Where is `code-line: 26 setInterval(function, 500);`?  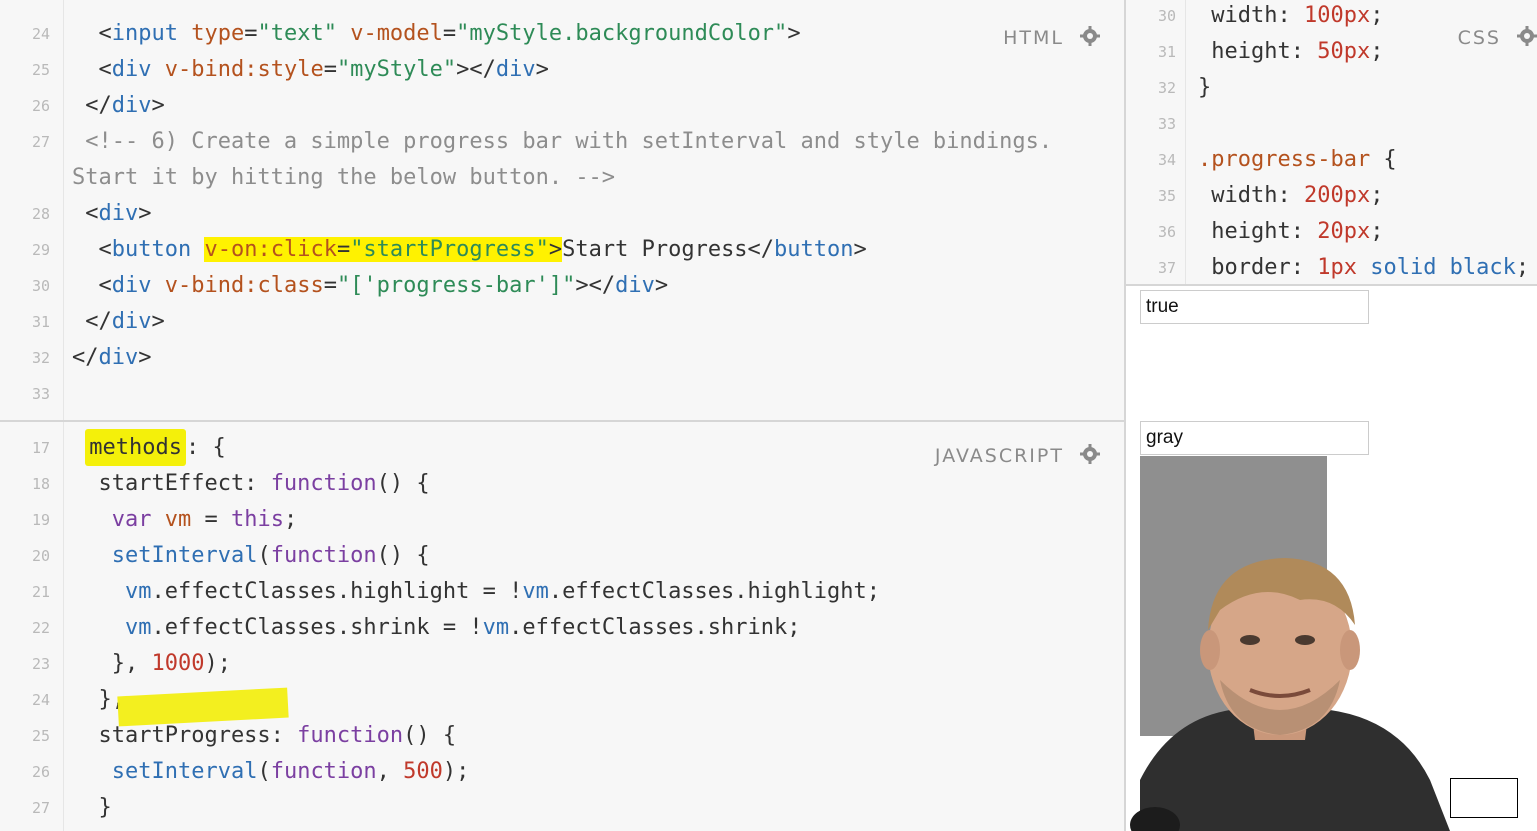 code-line: 26 setInterval(function, 500); is located at coordinates (562, 772).